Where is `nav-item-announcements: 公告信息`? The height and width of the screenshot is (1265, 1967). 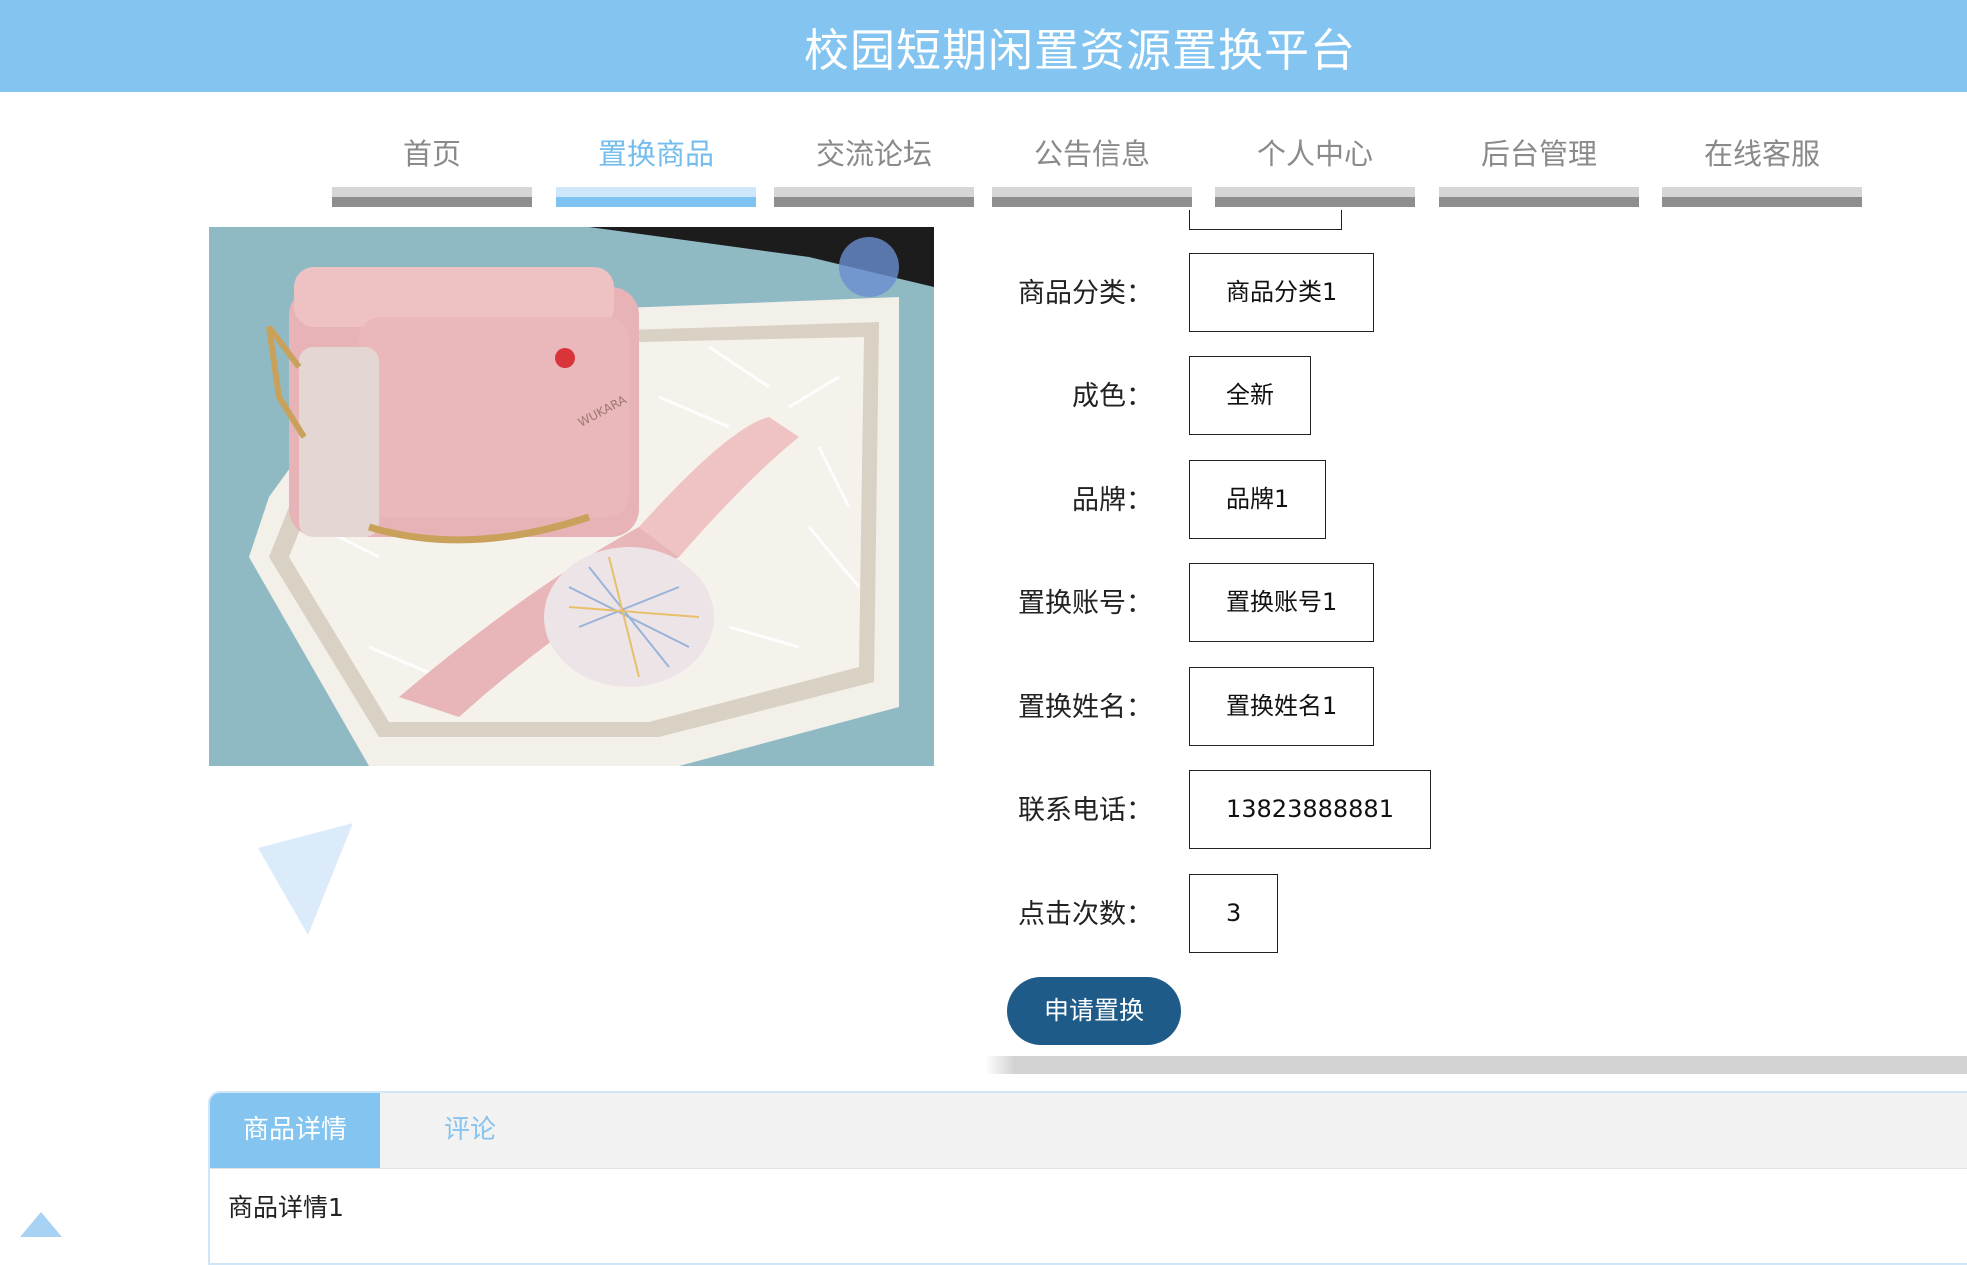 nav-item-announcements: 公告信息 is located at coordinates (1092, 166).